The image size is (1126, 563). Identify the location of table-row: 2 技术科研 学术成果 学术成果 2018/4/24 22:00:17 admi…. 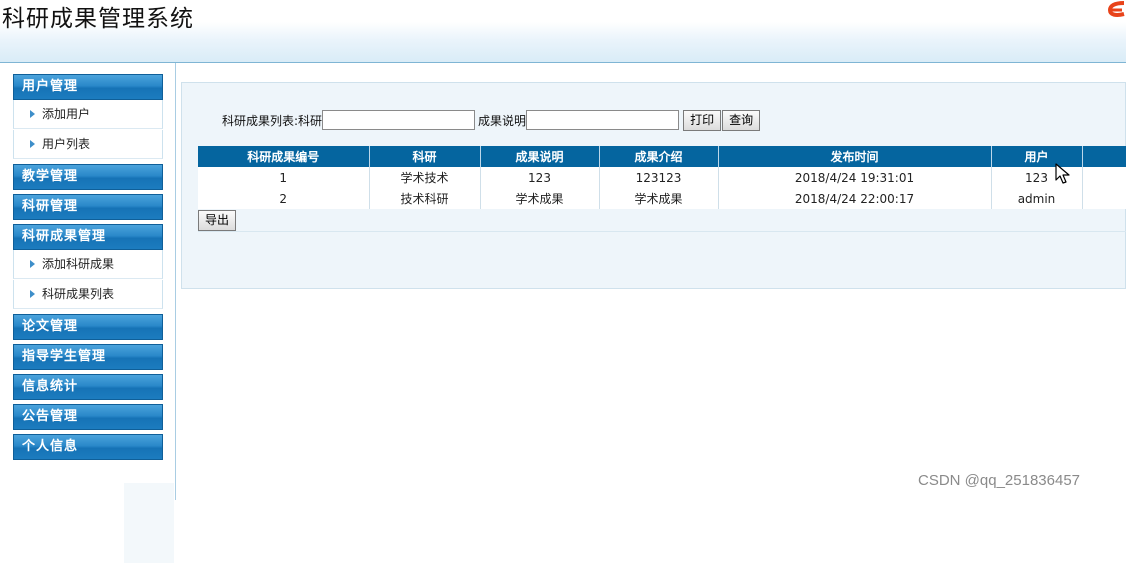
(662, 198).